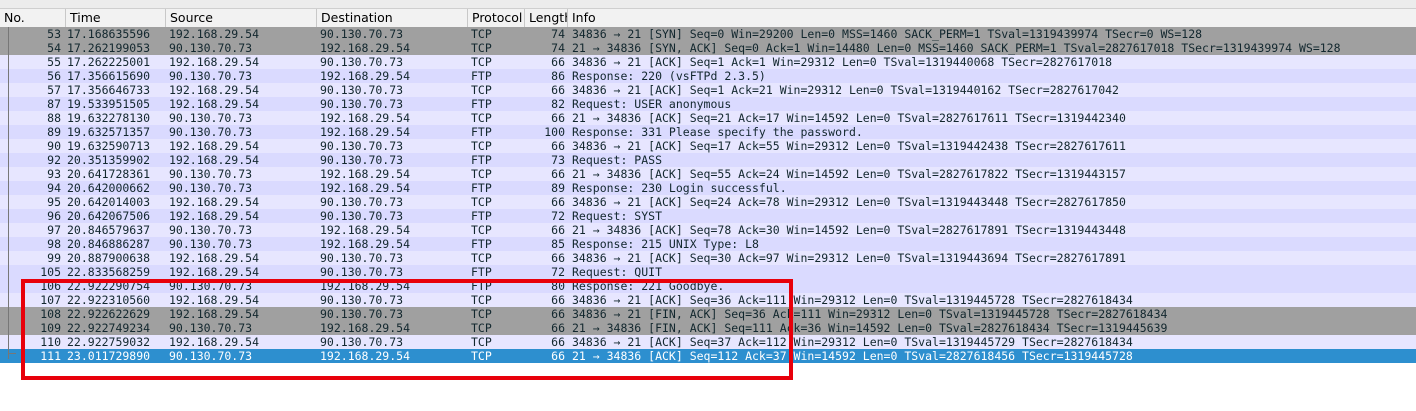  Describe the element at coordinates (109, 160) in the screenshot. I see `packet-time: 20.351359902` at that location.